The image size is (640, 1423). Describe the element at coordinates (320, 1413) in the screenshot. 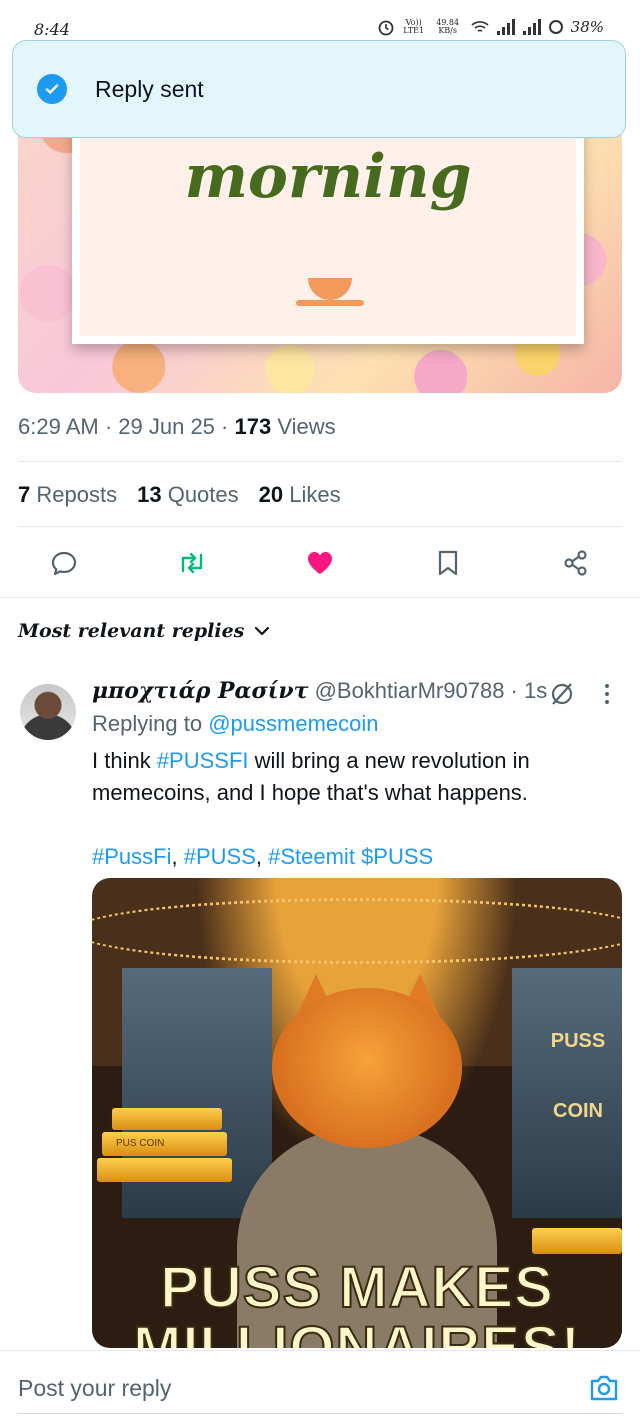

I see `input-underline` at that location.